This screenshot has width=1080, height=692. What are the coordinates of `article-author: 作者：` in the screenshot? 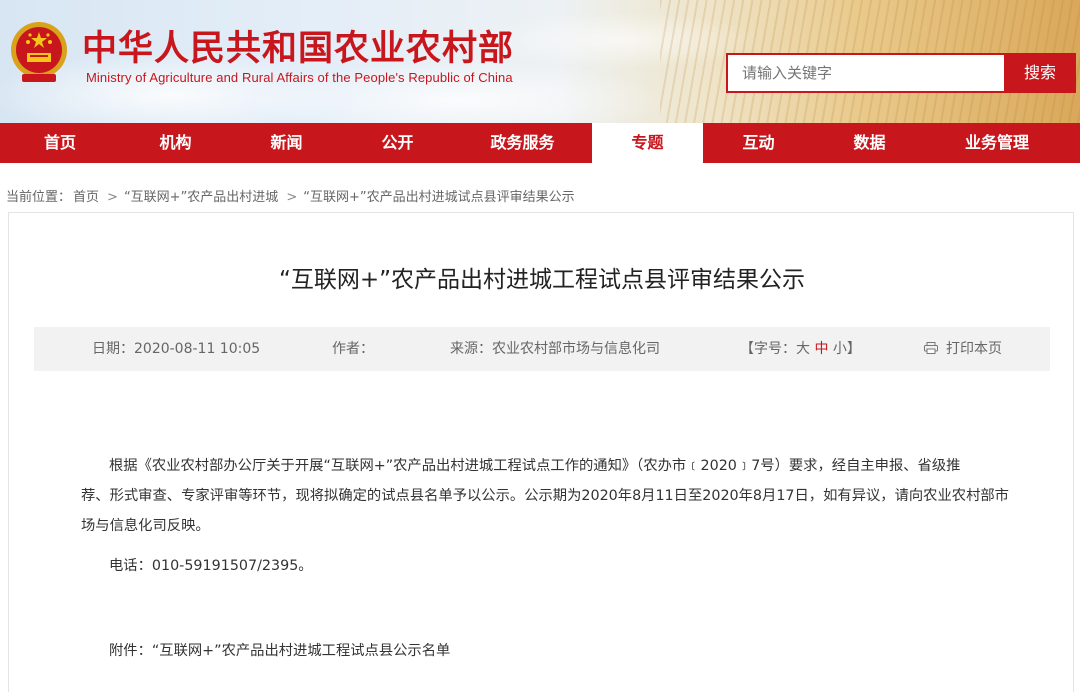 It's located at (353, 349).